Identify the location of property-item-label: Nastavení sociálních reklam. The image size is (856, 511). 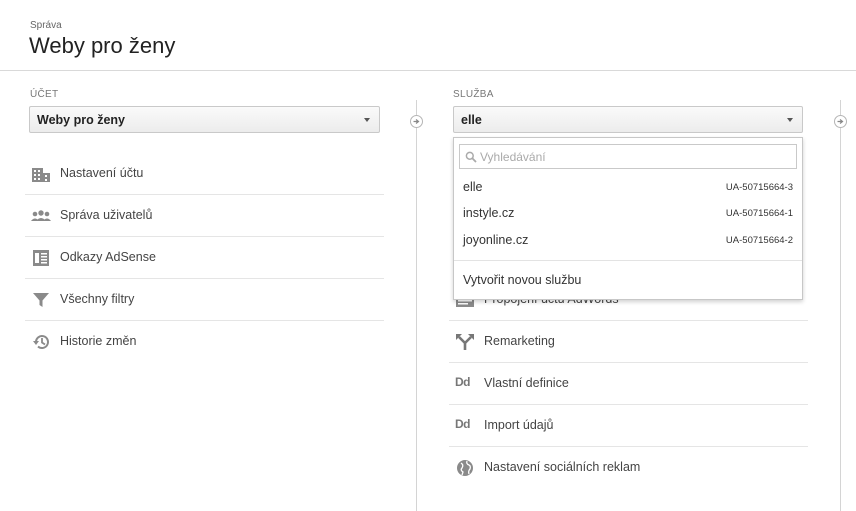
(562, 467).